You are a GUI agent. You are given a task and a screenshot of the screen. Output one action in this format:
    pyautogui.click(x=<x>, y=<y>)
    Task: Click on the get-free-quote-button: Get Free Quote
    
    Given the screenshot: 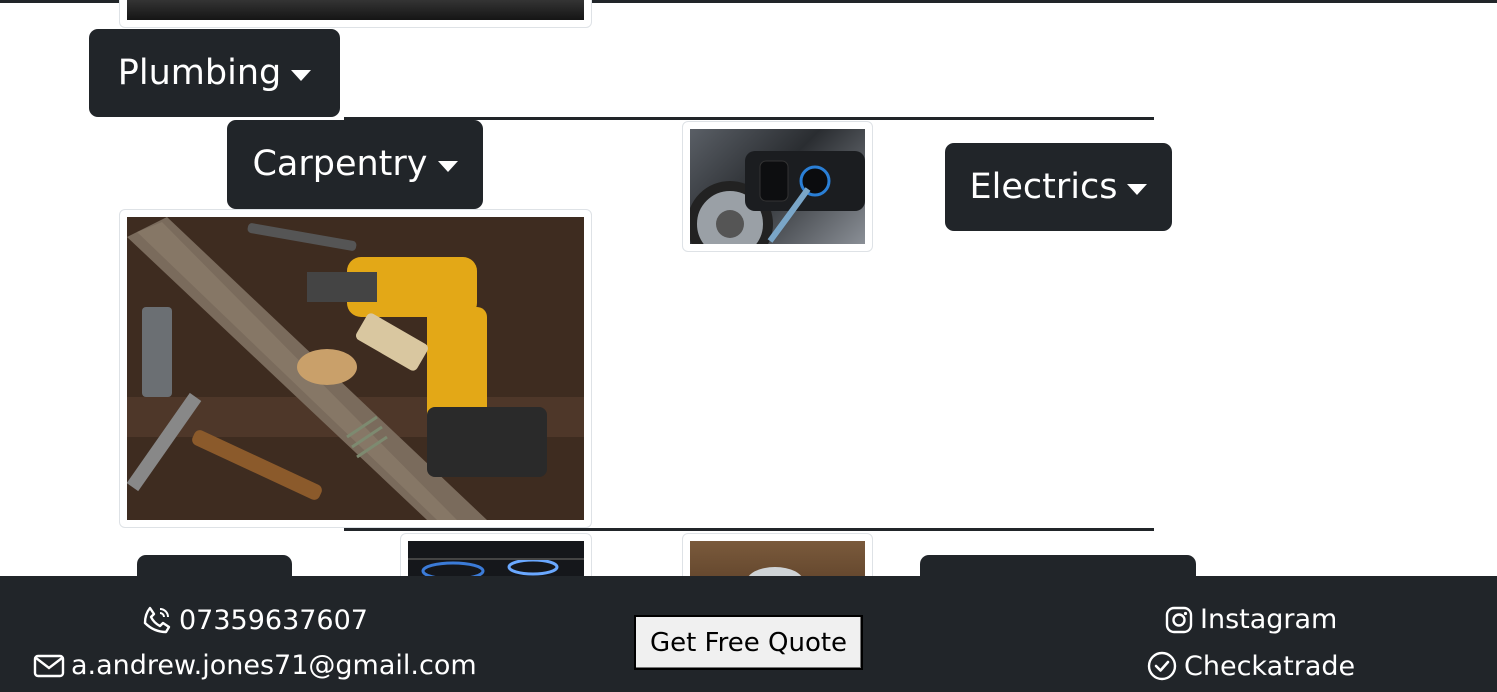 What is the action you would take?
    pyautogui.click(x=748, y=642)
    